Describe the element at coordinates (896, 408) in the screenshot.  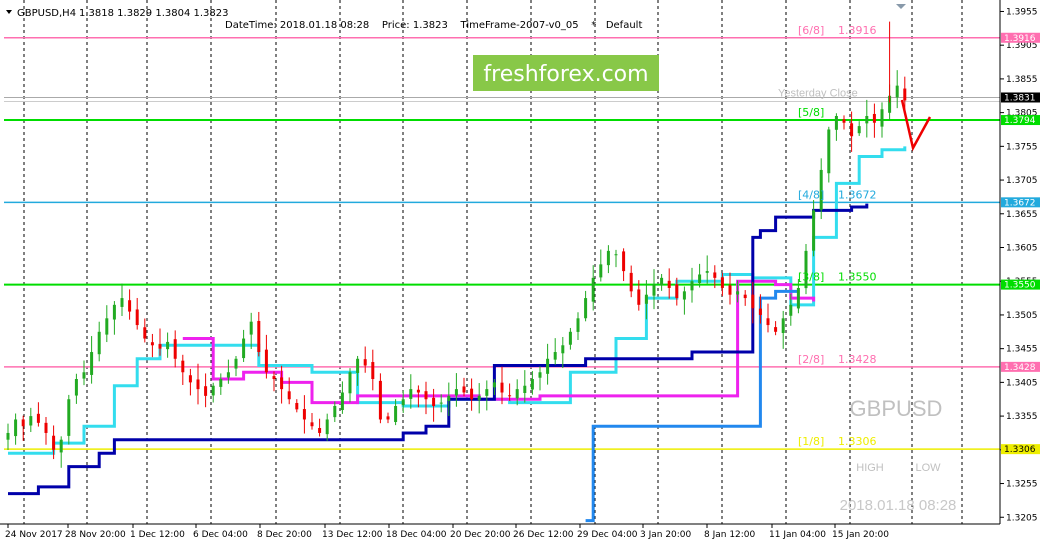
I see `watermark-symbol: GBPUSD` at that location.